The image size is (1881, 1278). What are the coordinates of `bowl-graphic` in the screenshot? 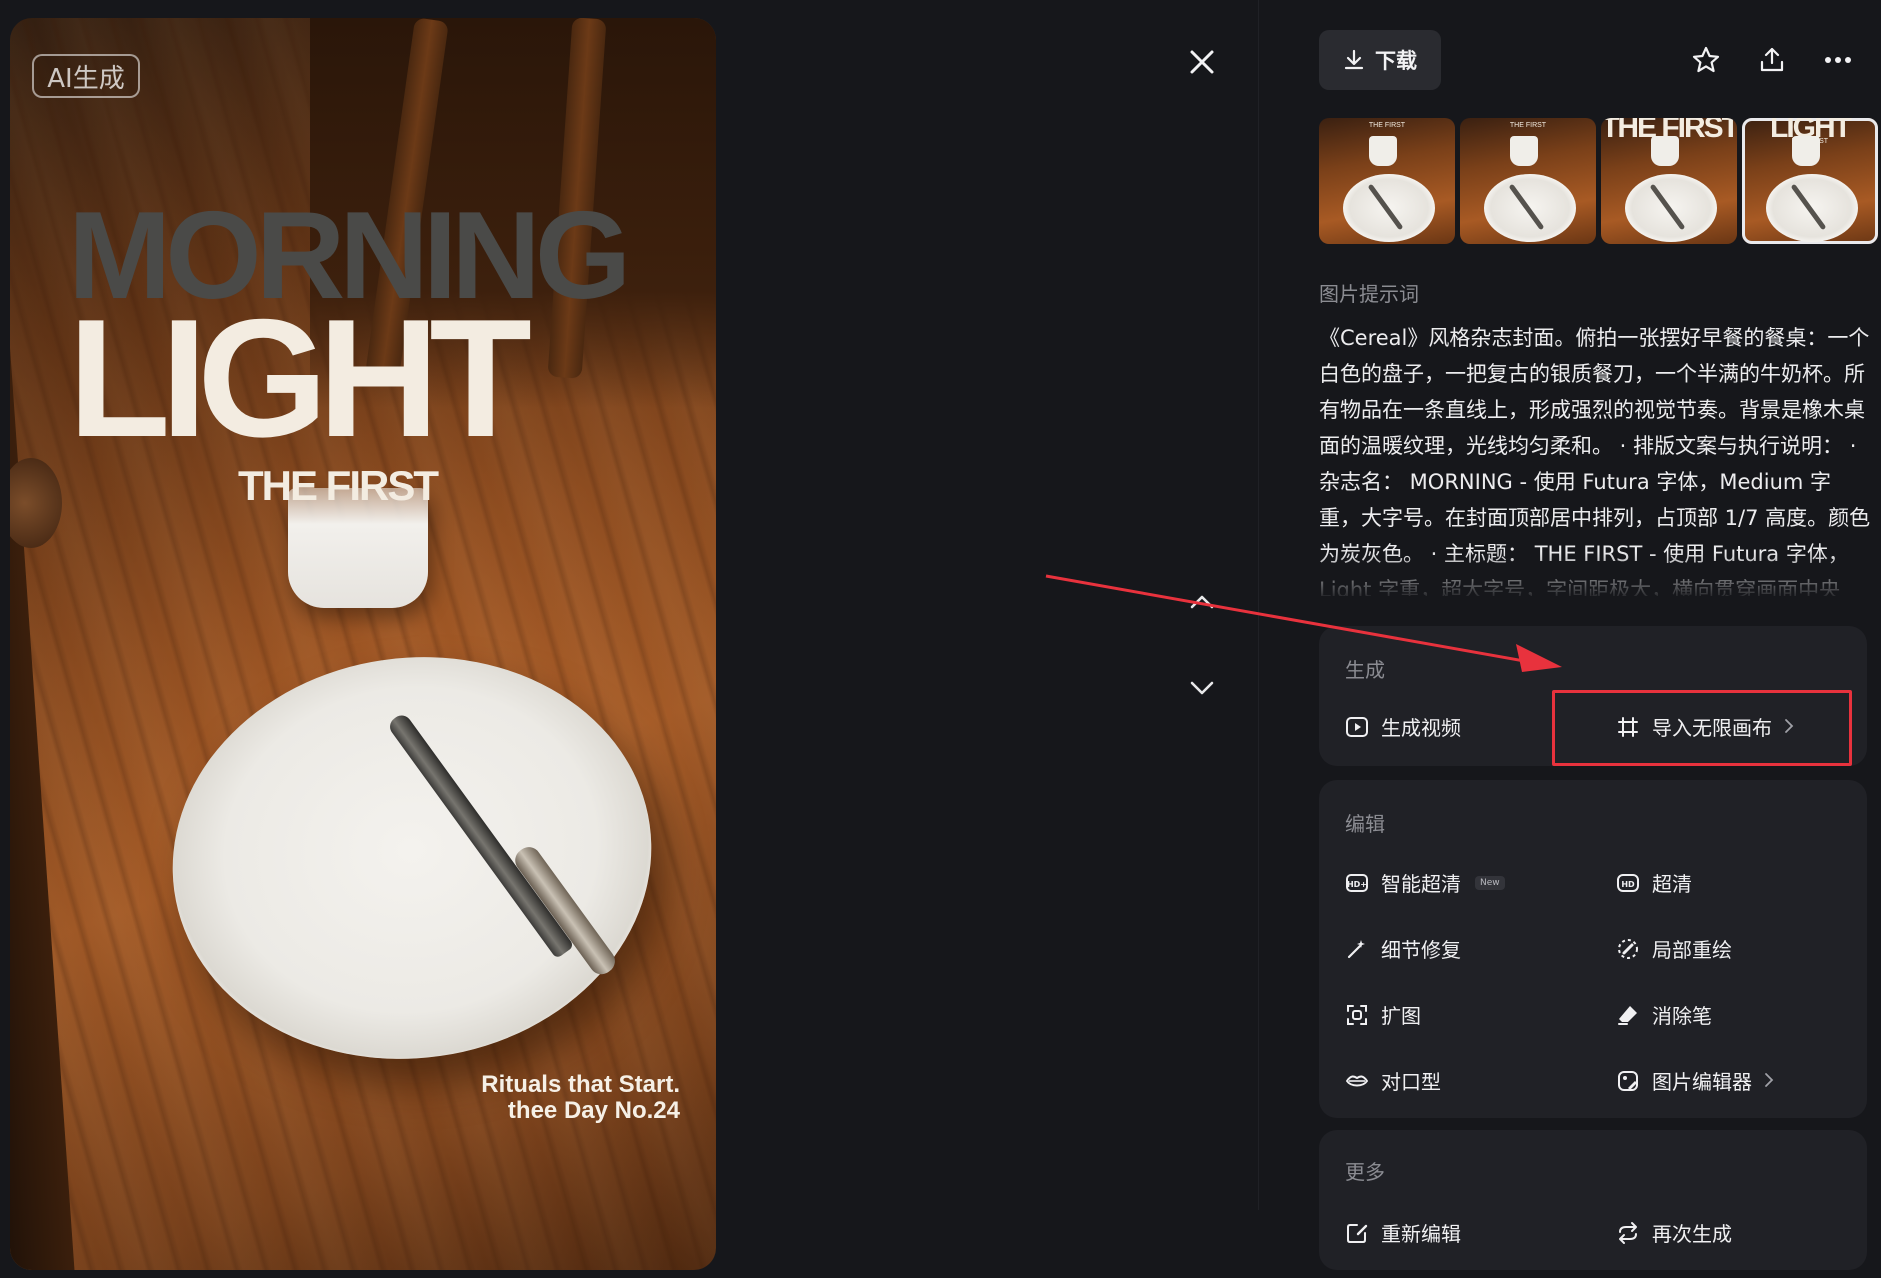 It's located at (36, 503).